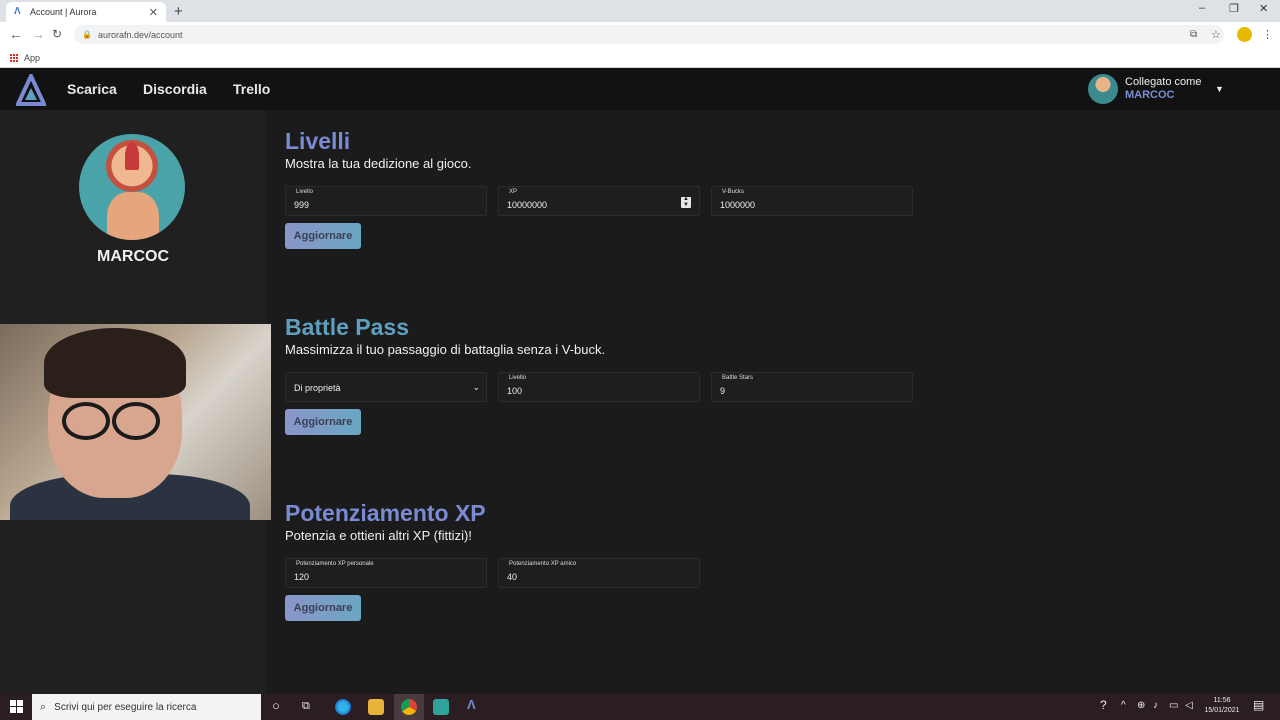 This screenshot has width=1280, height=720. I want to click on levels-subtitle: Mostra la tua dedizione al gioco., so click(378, 163).